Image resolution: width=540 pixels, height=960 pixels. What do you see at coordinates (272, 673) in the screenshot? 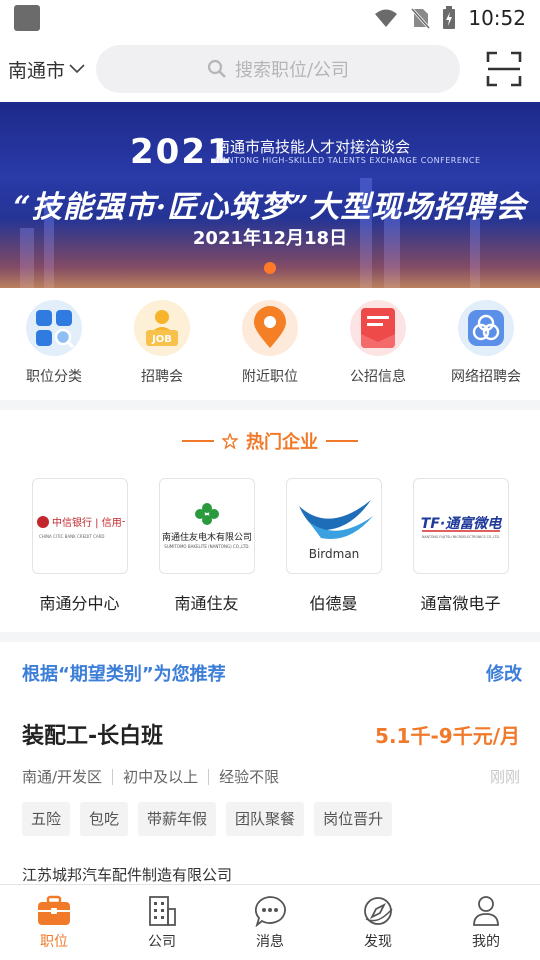
I see `recommendation-header: 根据“期望类别”为您推荐 修改` at bounding box center [272, 673].